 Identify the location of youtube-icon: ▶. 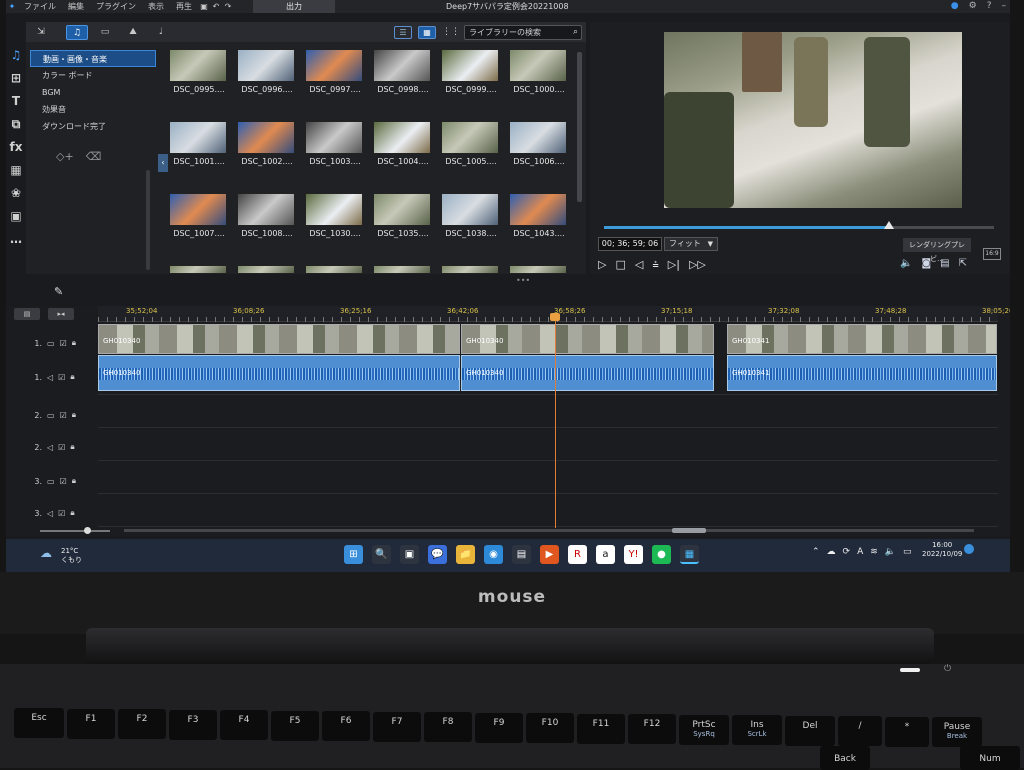
(549, 554).